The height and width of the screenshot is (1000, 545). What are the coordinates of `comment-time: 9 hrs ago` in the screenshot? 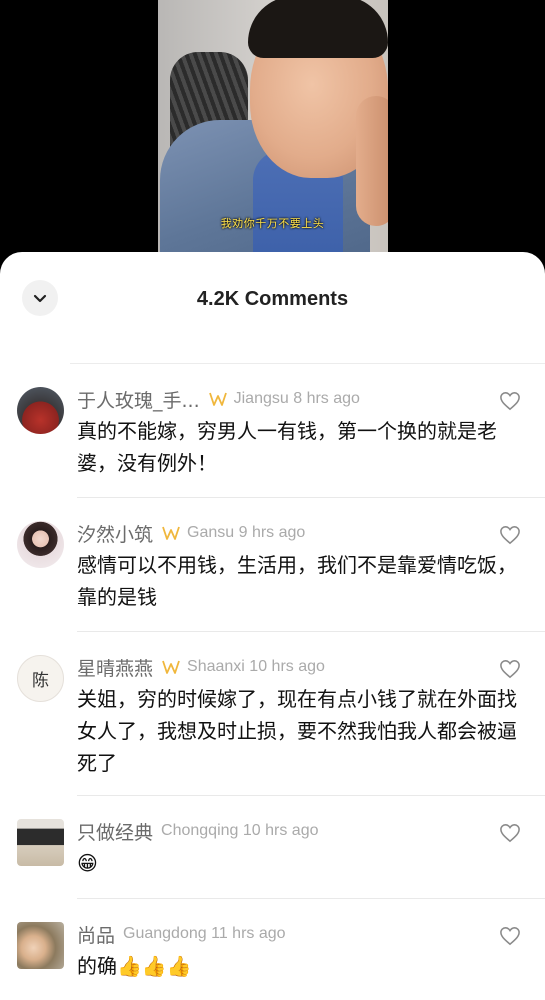 It's located at (272, 532).